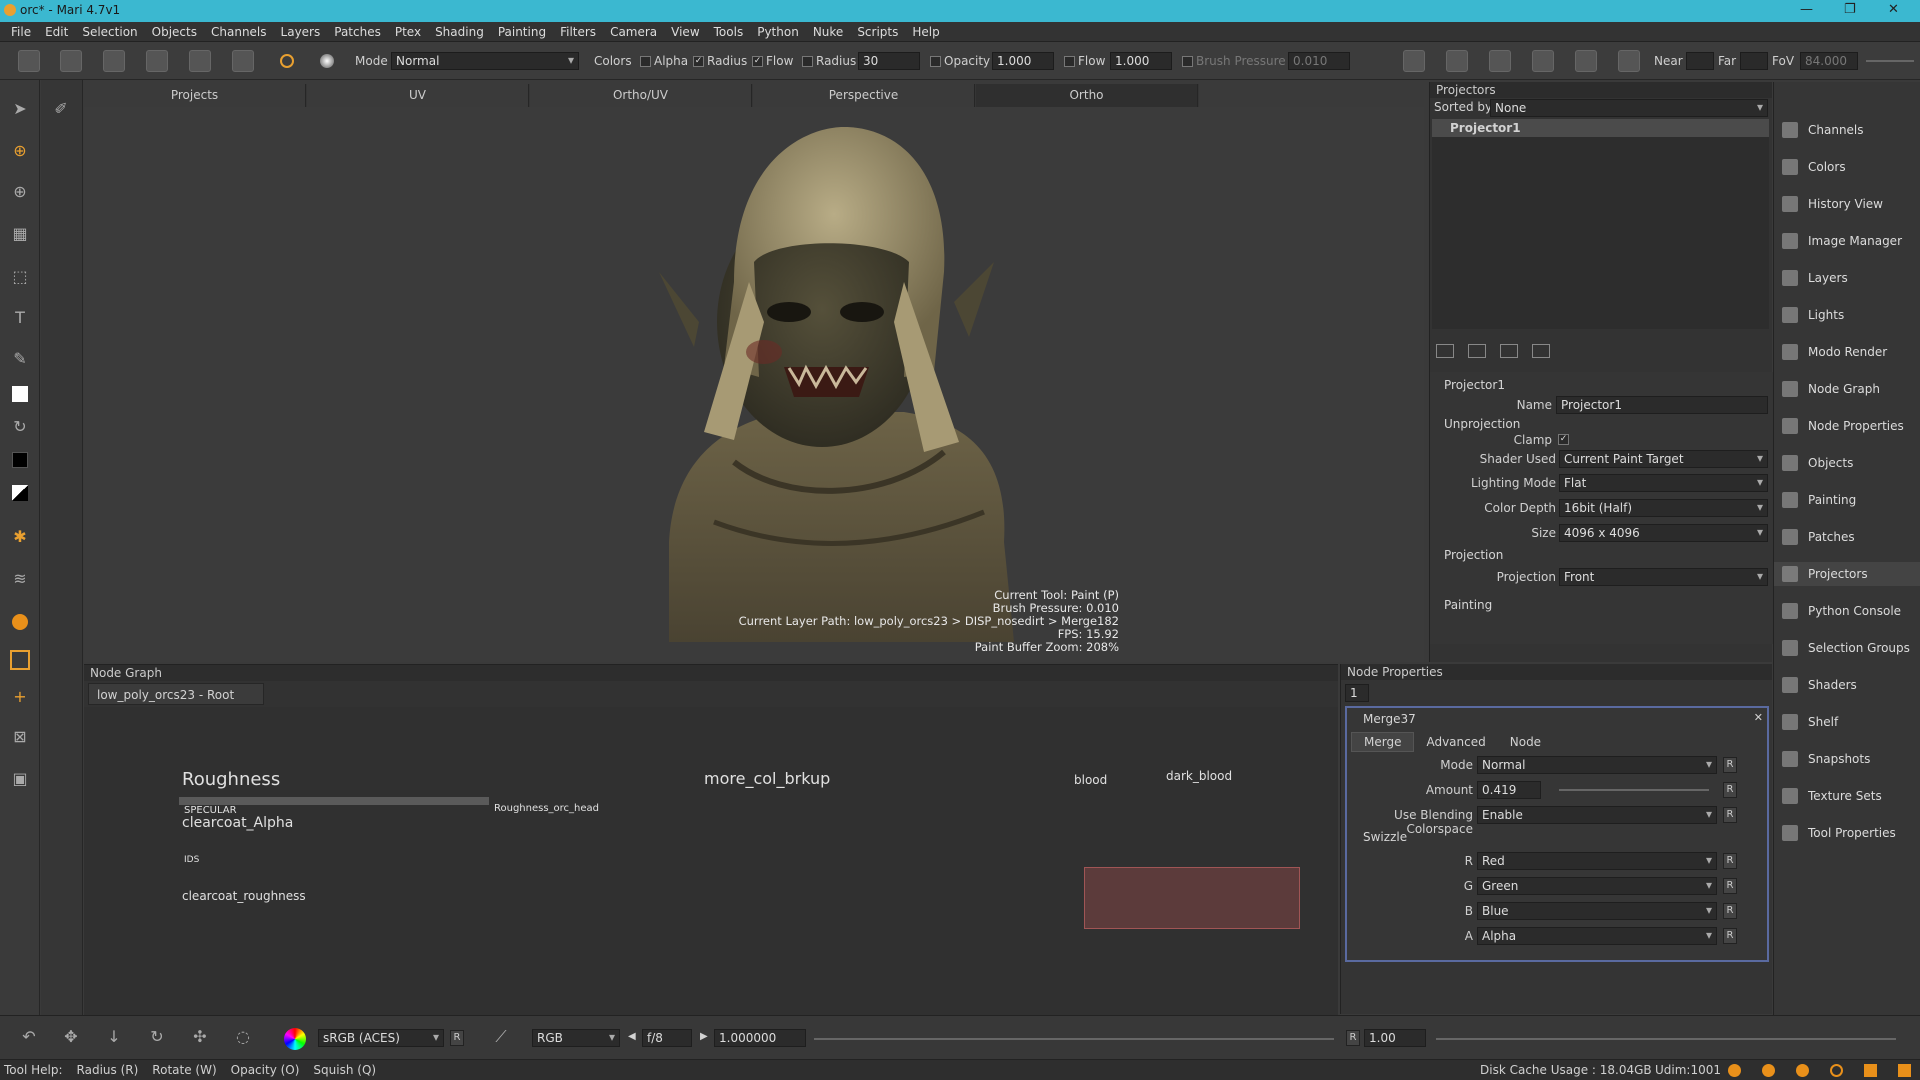 The height and width of the screenshot is (1080, 1920). I want to click on projection-dropdown: Front, so click(1663, 577).